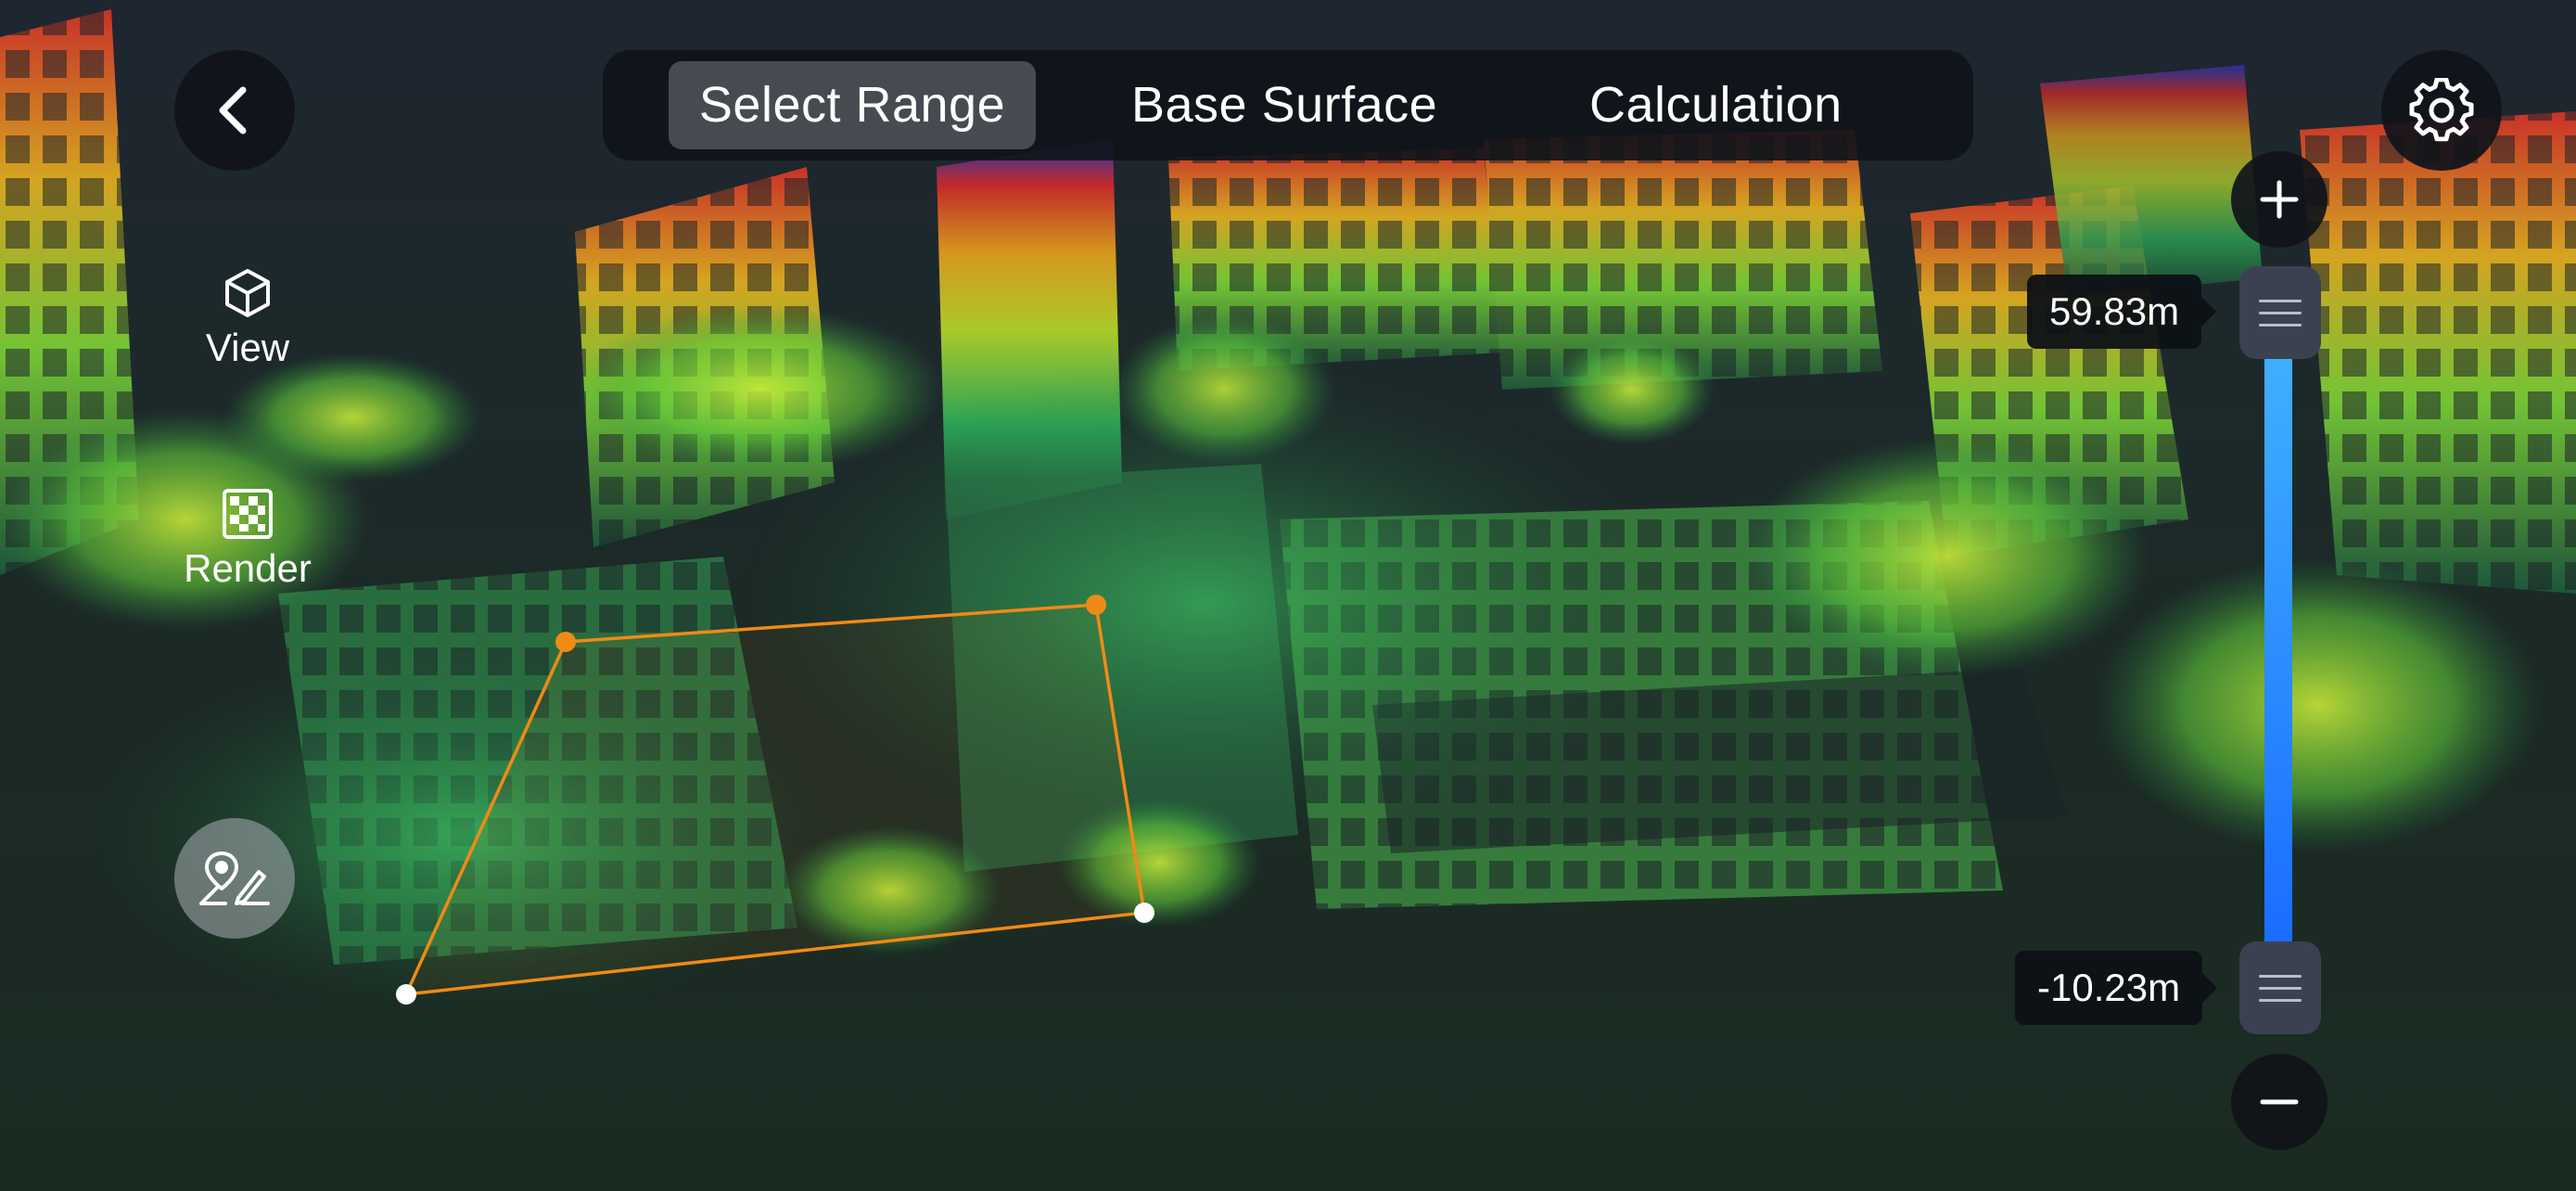  I want to click on bottom-height-handle, so click(2280, 988).